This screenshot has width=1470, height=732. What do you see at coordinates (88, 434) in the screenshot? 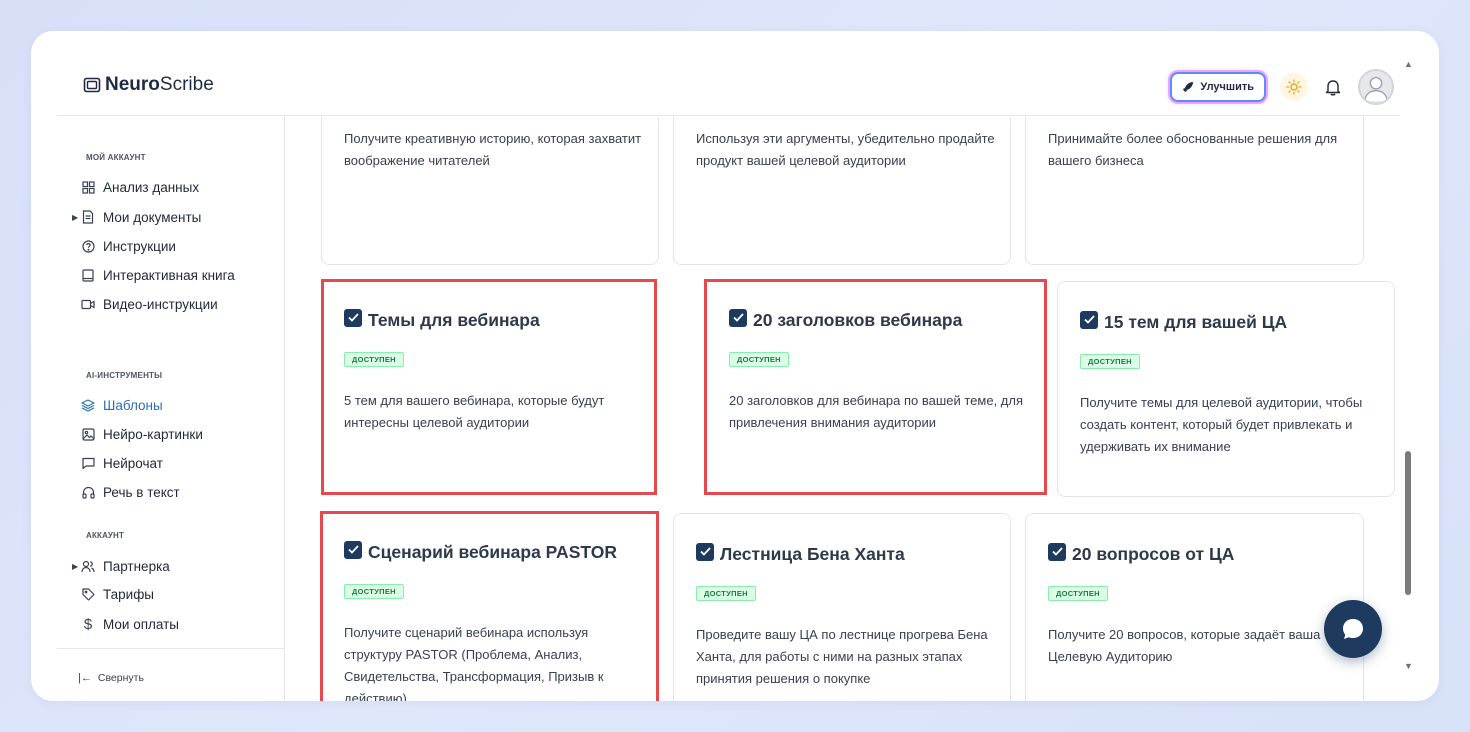
I see `image-icon` at bounding box center [88, 434].